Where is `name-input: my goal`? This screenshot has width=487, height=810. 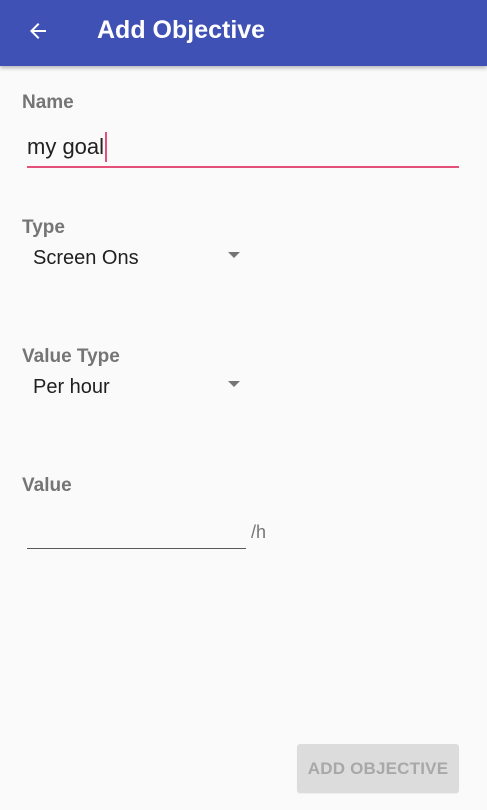 name-input: my goal is located at coordinates (67, 147).